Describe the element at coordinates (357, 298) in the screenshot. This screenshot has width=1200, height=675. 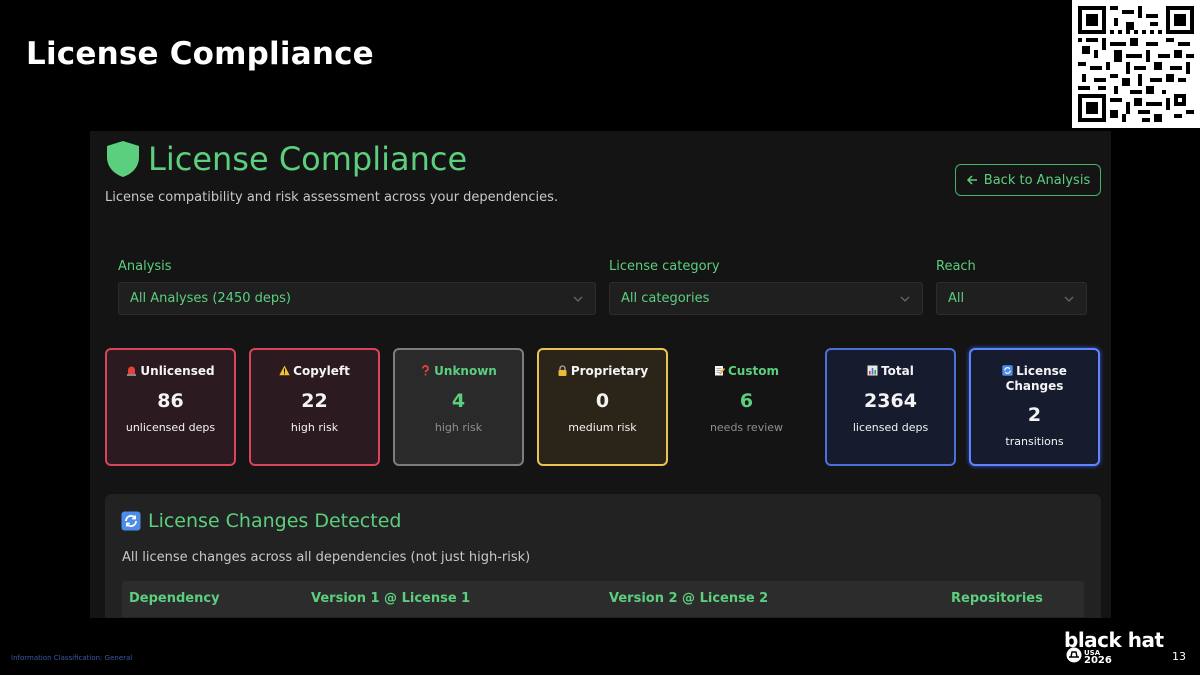
I see `analysis-select: All Analyses (2450 deps)` at that location.